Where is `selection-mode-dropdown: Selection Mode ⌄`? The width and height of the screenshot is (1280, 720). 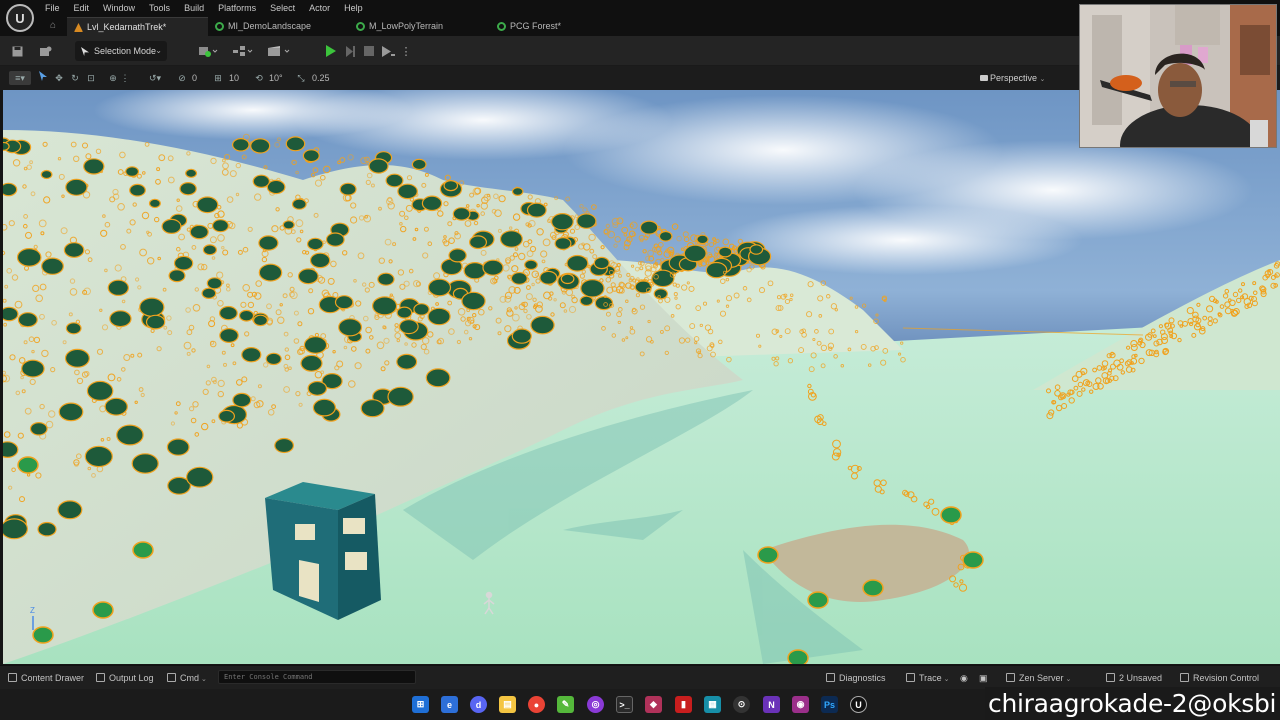 selection-mode-dropdown: Selection Mode ⌄ is located at coordinates (121, 51).